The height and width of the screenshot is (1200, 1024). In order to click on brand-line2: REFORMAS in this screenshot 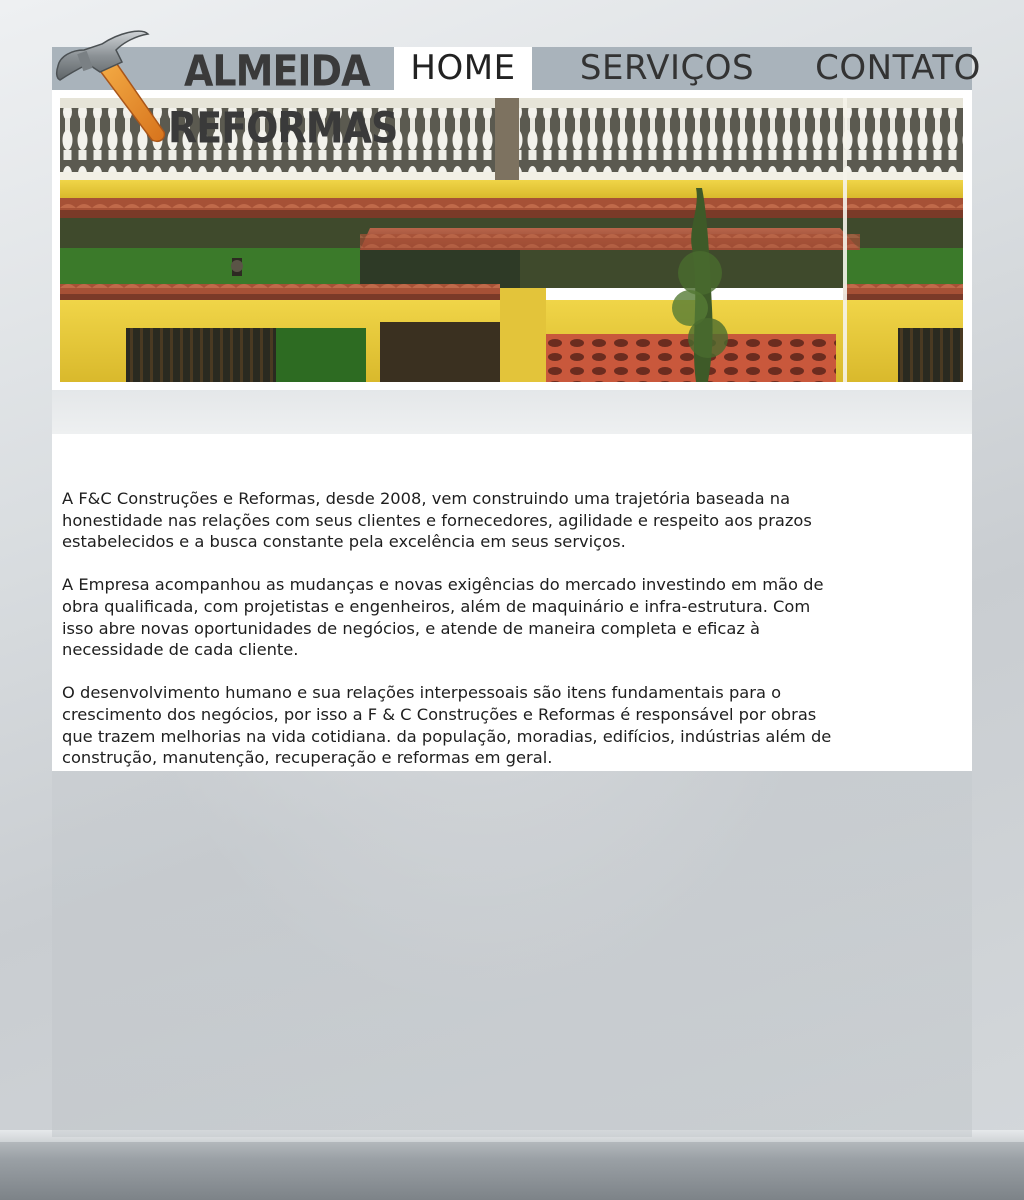, I will do `click(283, 128)`.